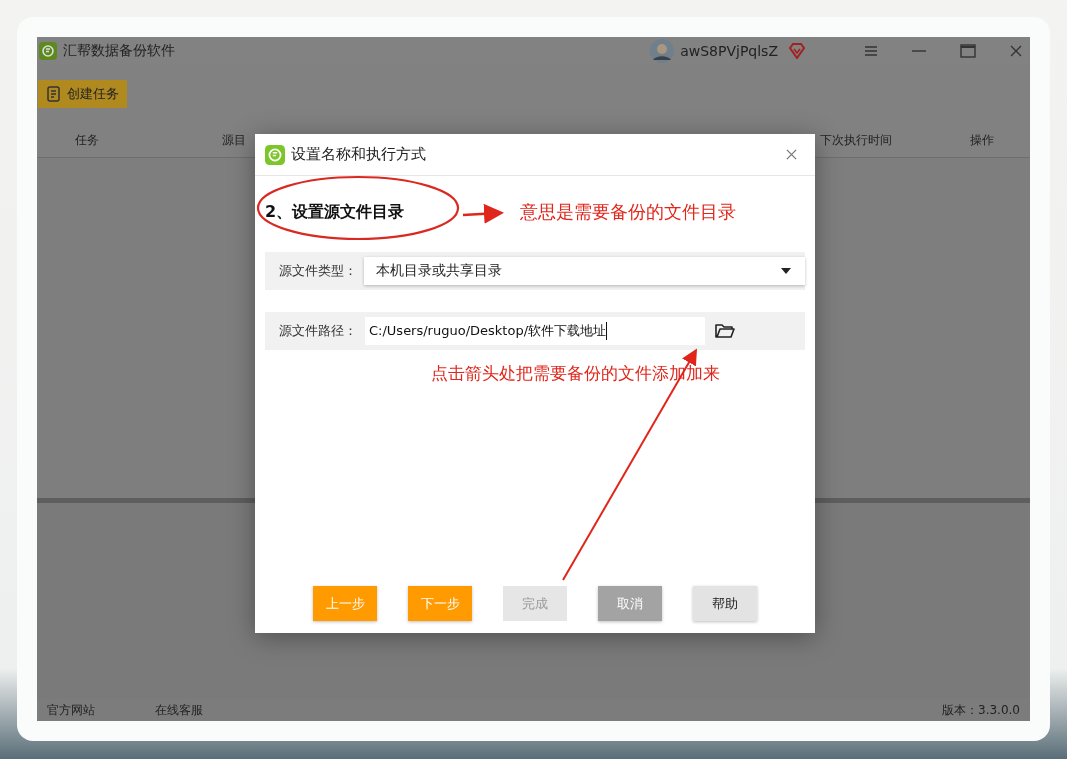 Image resolution: width=1067 pixels, height=759 pixels. Describe the element at coordinates (71, 710) in the screenshot. I see `status-text: 官方网站` at that location.